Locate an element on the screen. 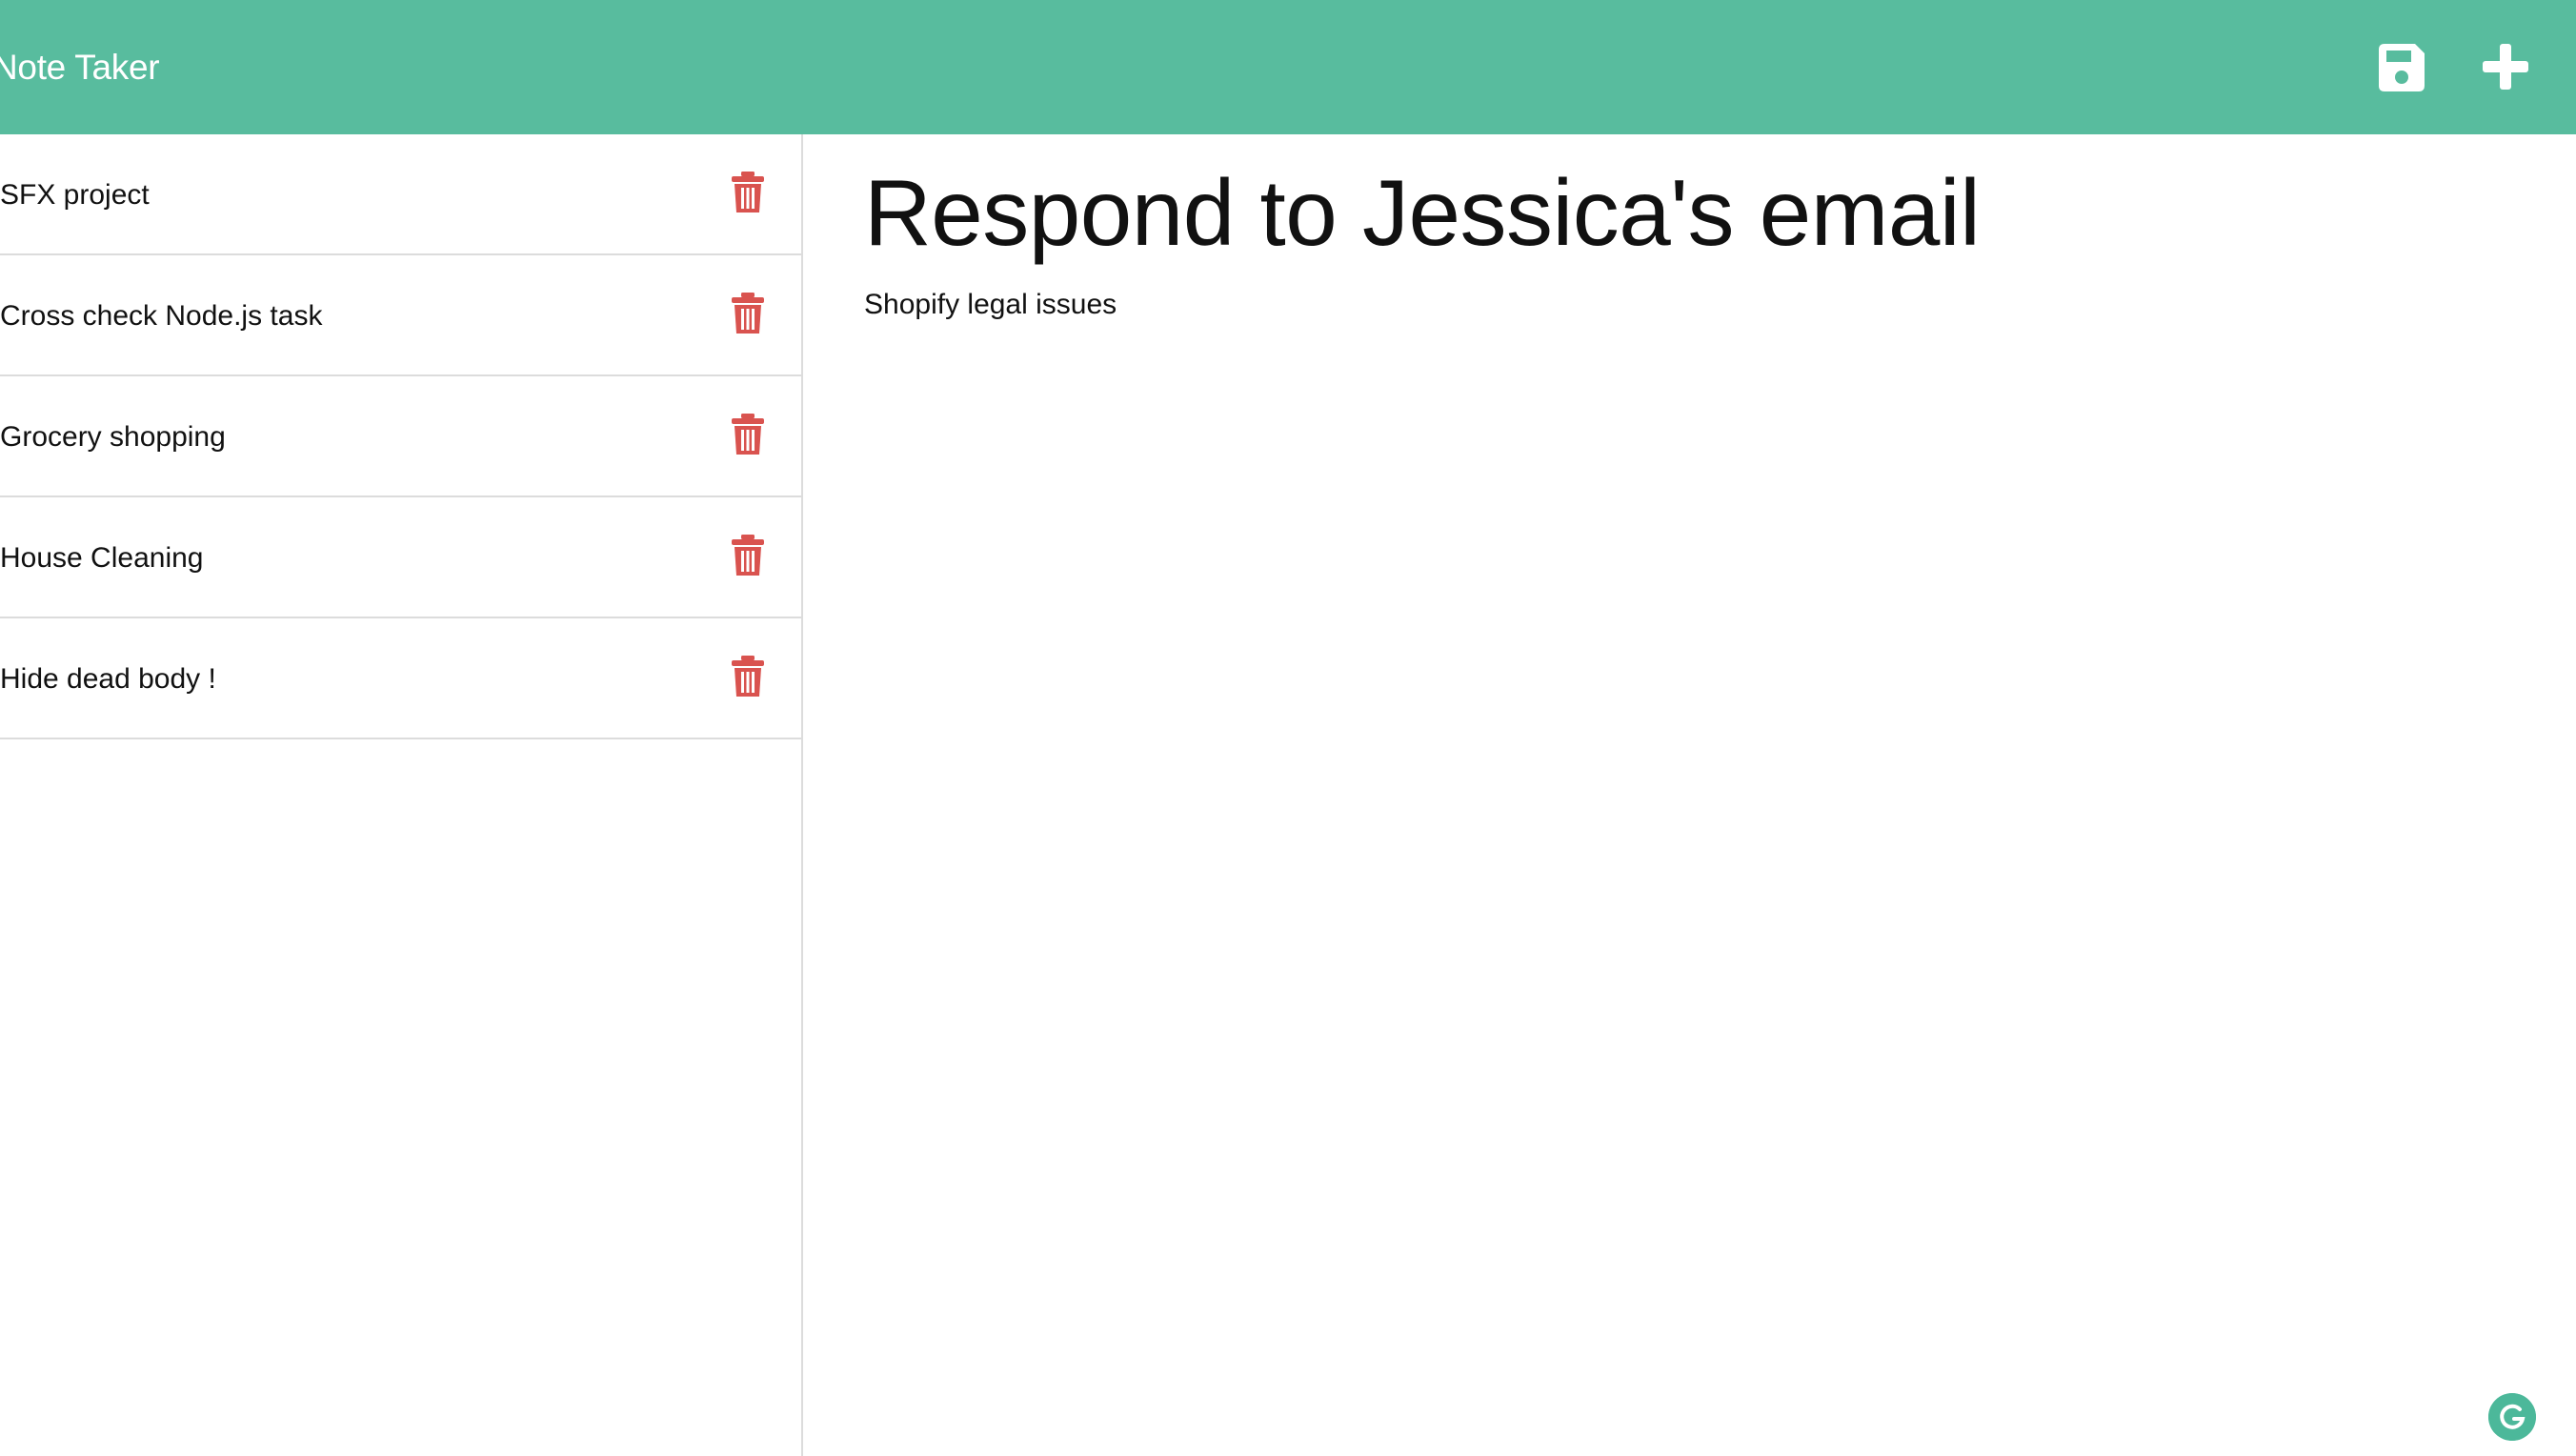 Image resolution: width=2576 pixels, height=1456 pixels. app-title: Note Taker is located at coordinates (80, 67).